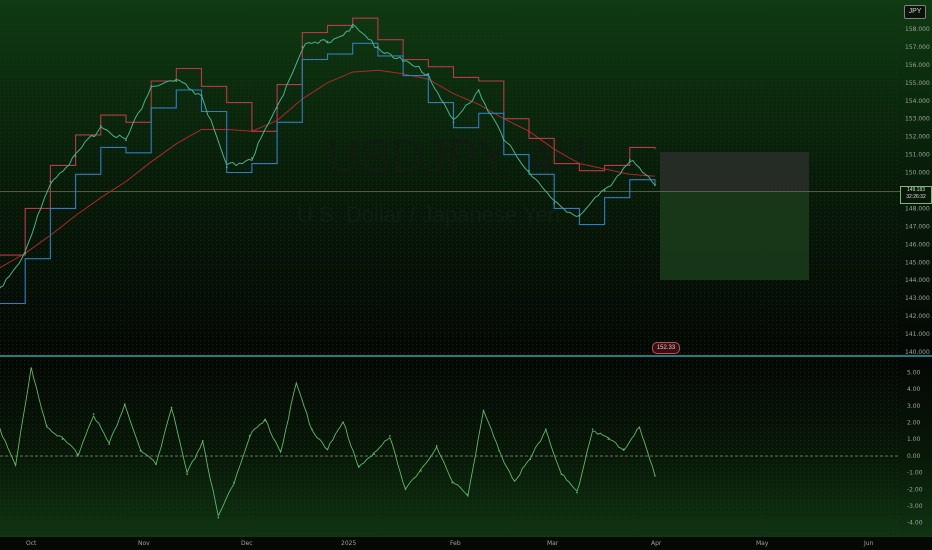 The width and height of the screenshot is (932, 550). Describe the element at coordinates (656, 543) in the screenshot. I see `time-tick-label: Apr` at that location.